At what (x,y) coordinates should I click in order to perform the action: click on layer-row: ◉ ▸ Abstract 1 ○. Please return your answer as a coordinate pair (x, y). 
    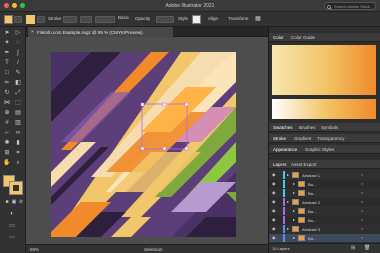
    Looking at the image, I should click on (324, 175).